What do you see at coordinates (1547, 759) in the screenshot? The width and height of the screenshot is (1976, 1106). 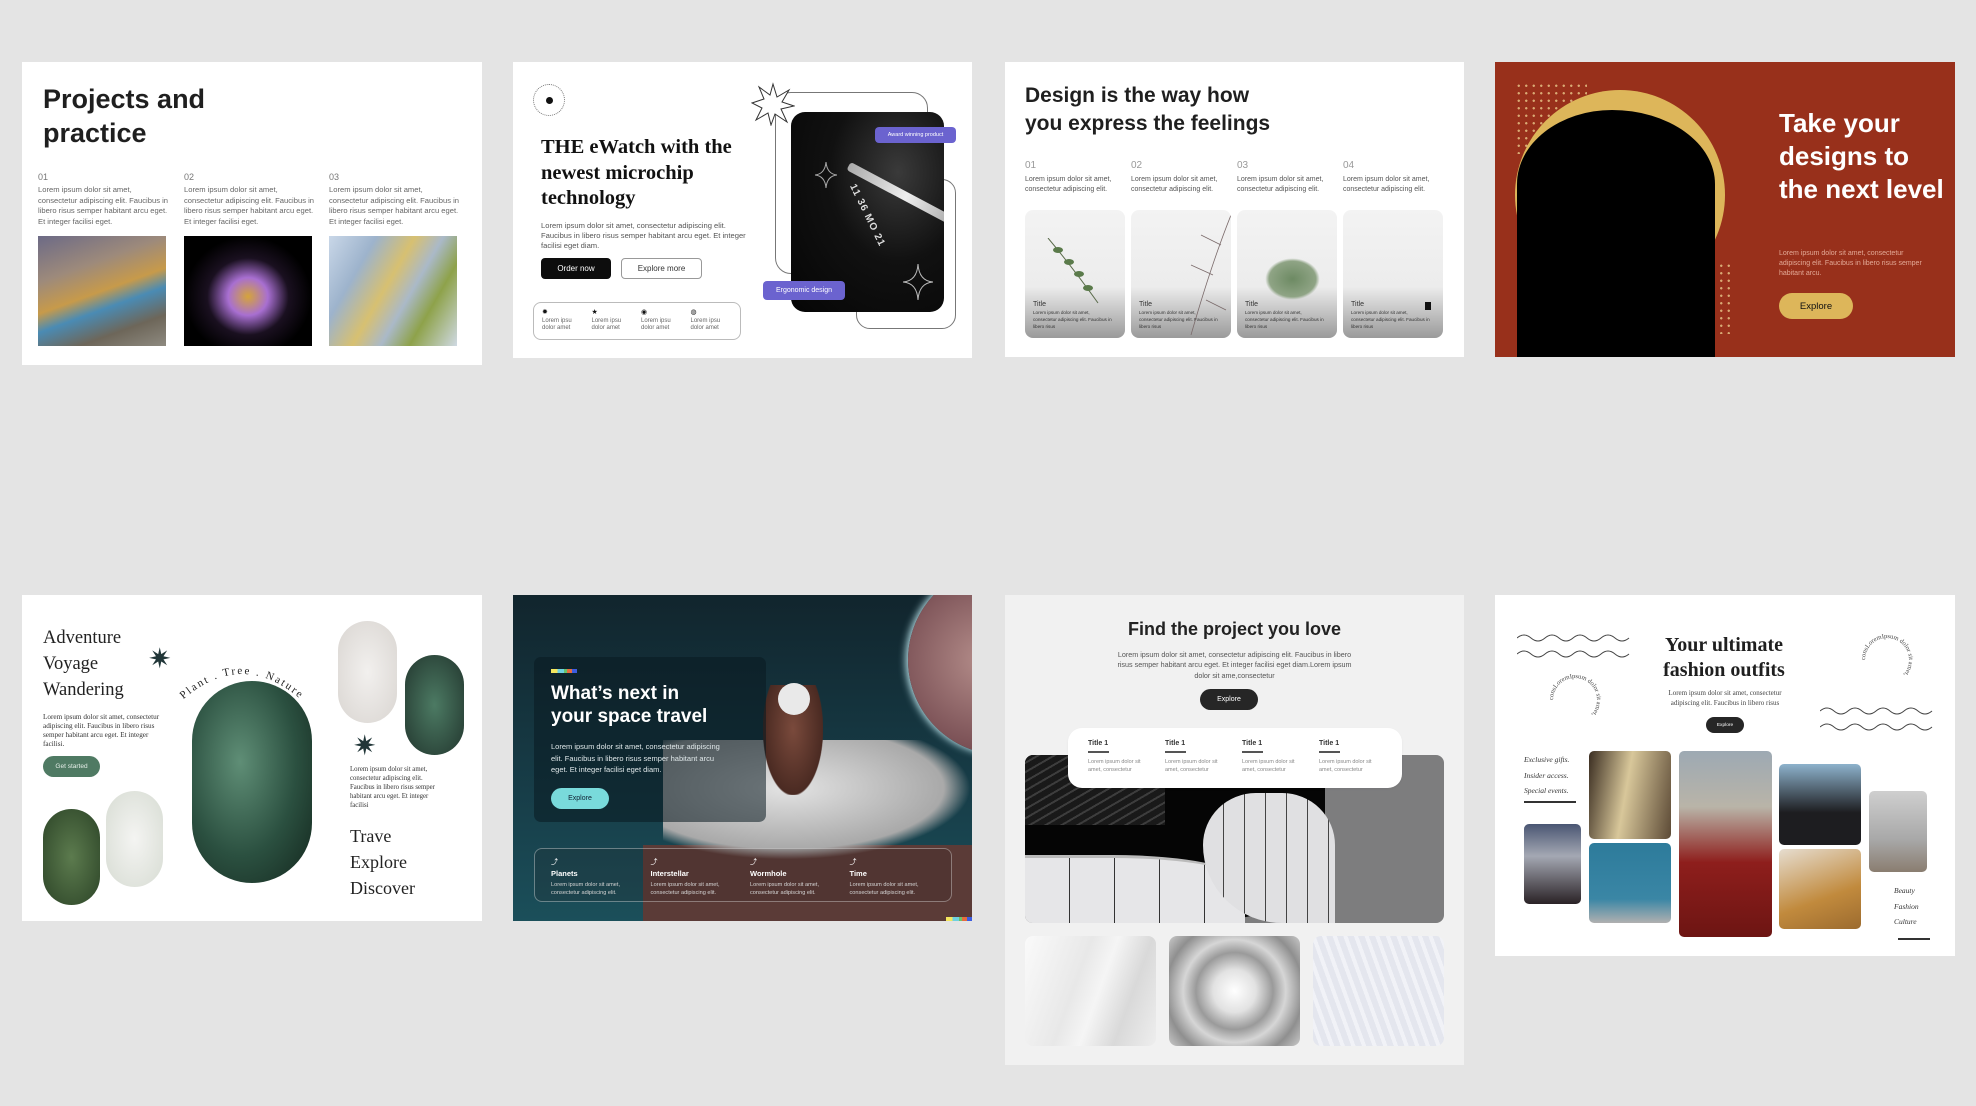 I see `perk-item: Exclusive gifts.` at bounding box center [1547, 759].